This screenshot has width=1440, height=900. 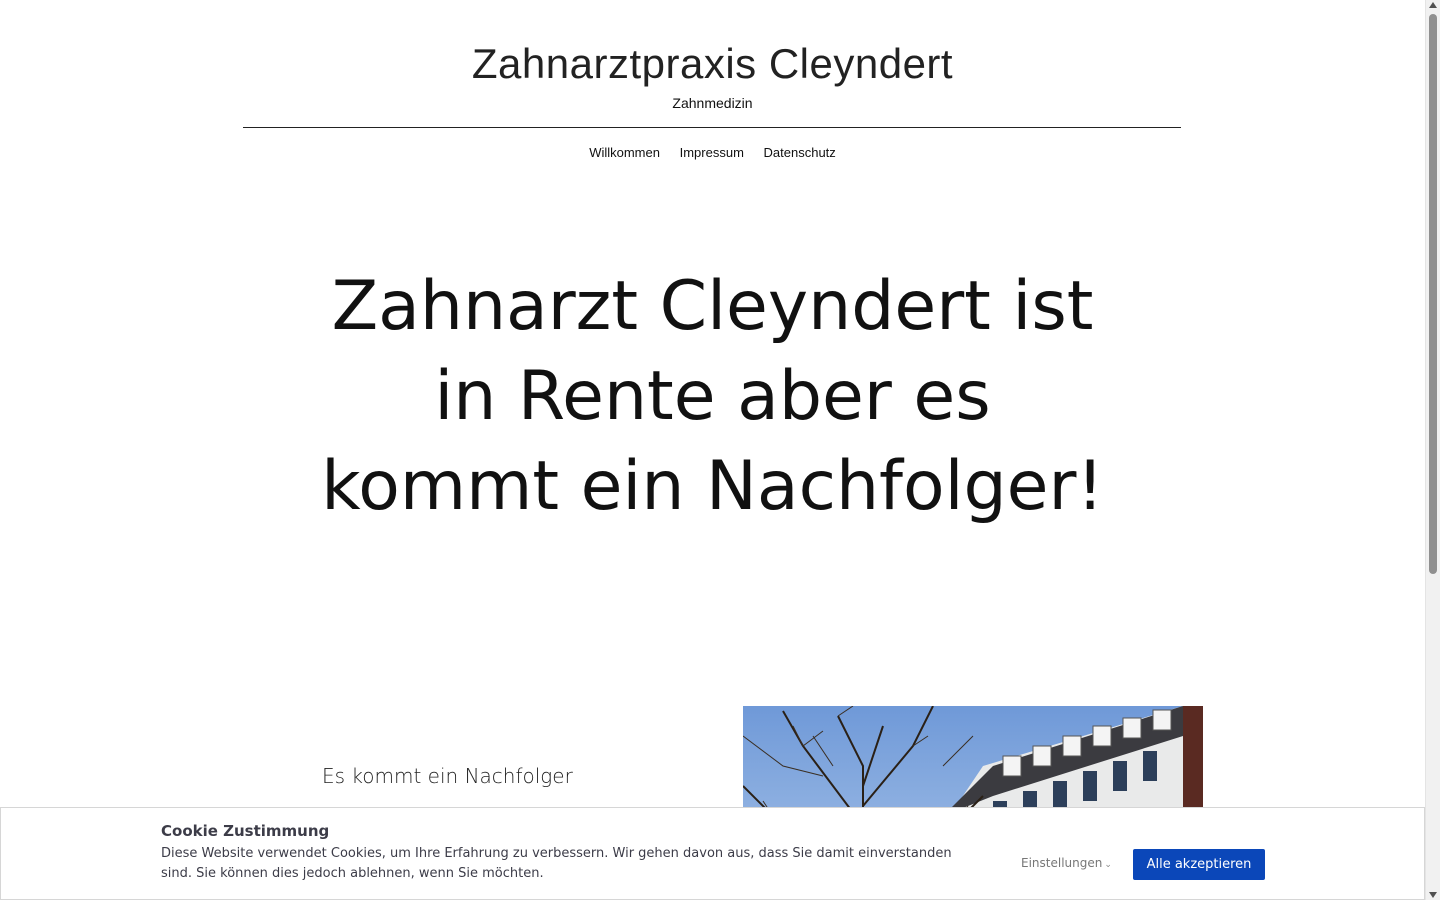 What do you see at coordinates (712, 306) in the screenshot?
I see `hero-line-1: Zahnarzt Cleyndert ist` at bounding box center [712, 306].